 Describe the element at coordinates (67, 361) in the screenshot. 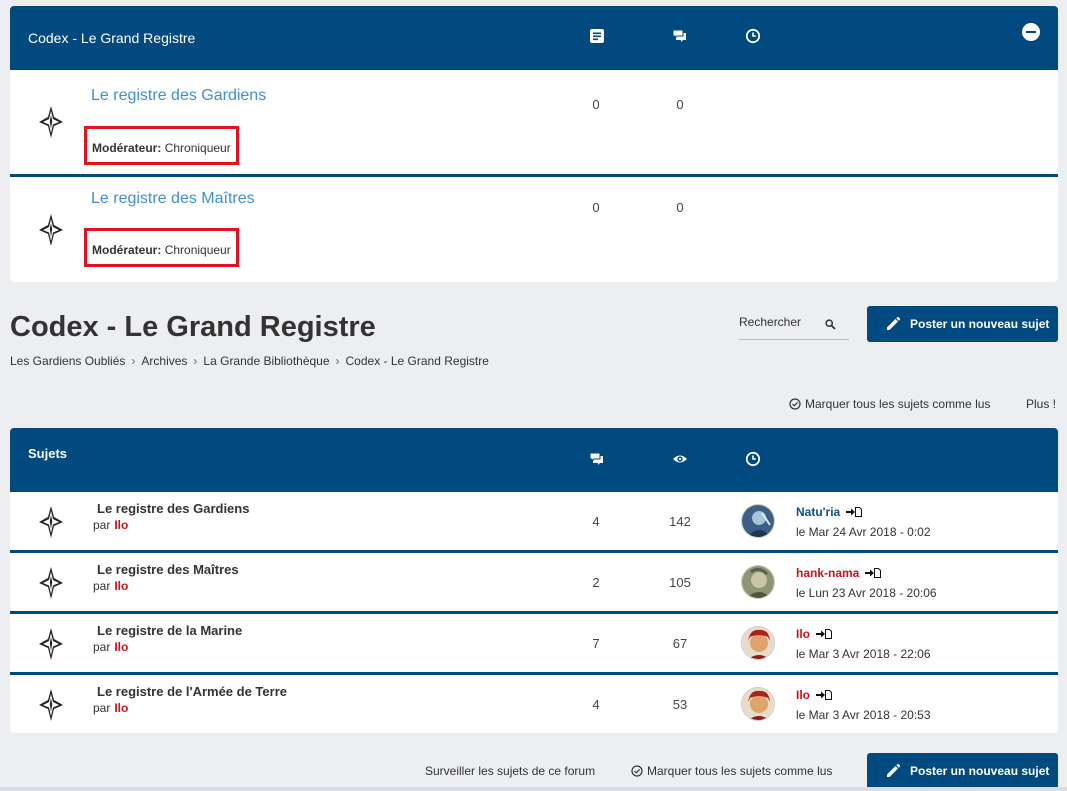

I see `breadcrumb-item: Les Gardiens Oubliés` at that location.